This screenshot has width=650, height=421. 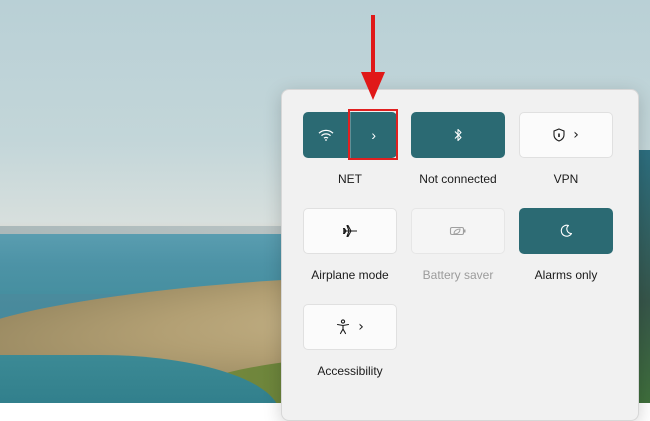 I want to click on accessibility-tile-label: Accessibility, so click(x=350, y=371).